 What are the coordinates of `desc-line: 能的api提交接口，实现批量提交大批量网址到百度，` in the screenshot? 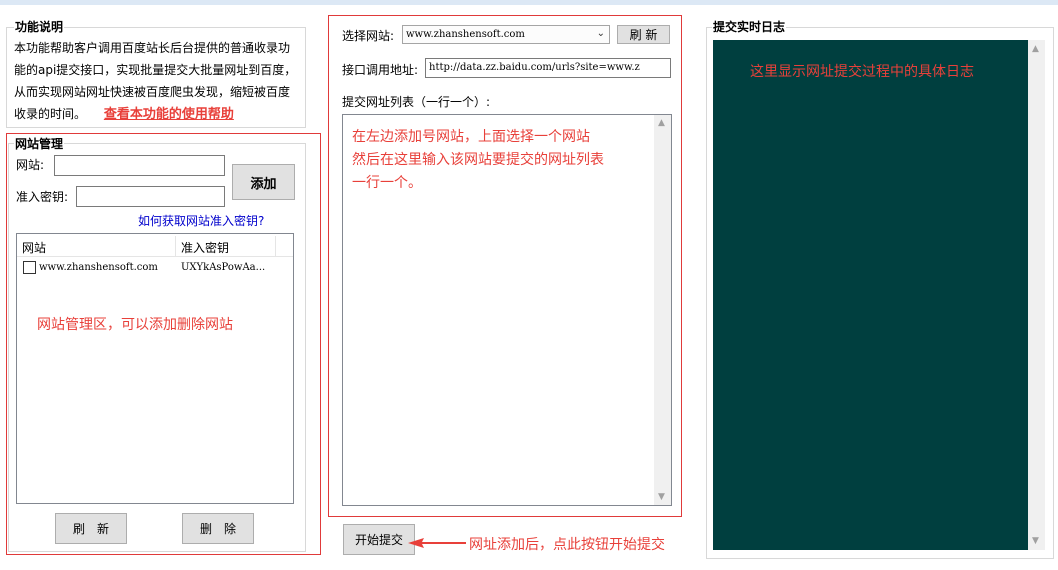 It's located at (155, 70).